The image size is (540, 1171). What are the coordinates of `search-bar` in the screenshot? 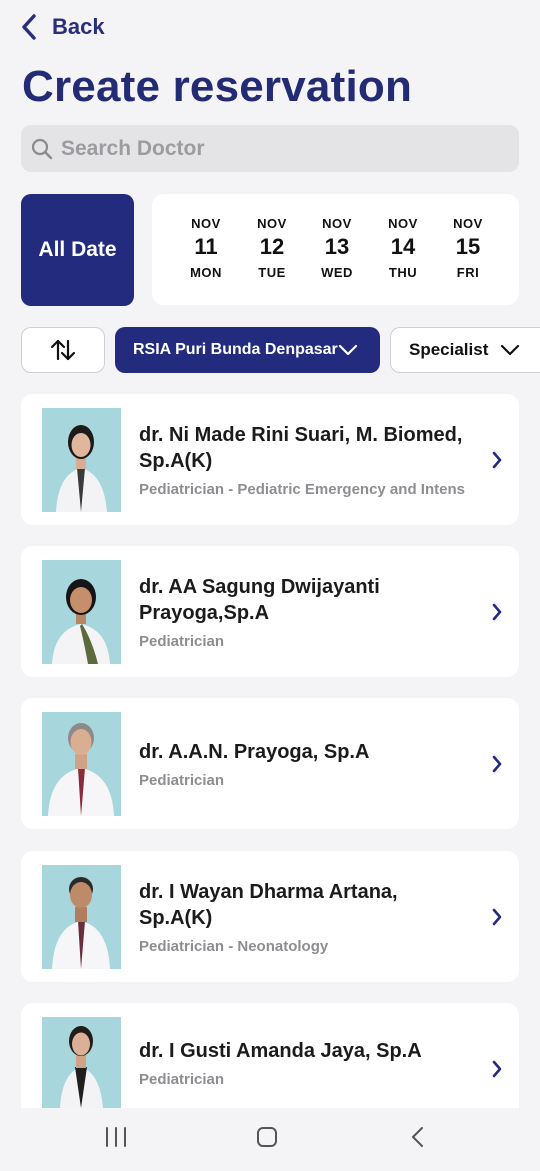 It's located at (270, 148).